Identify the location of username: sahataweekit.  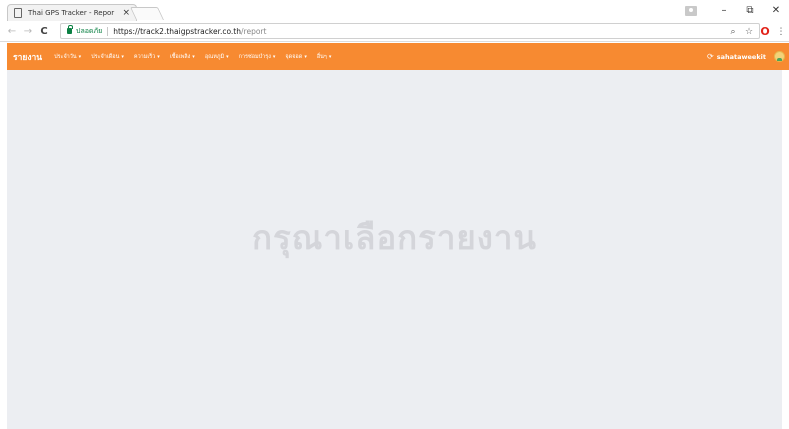
(741, 57).